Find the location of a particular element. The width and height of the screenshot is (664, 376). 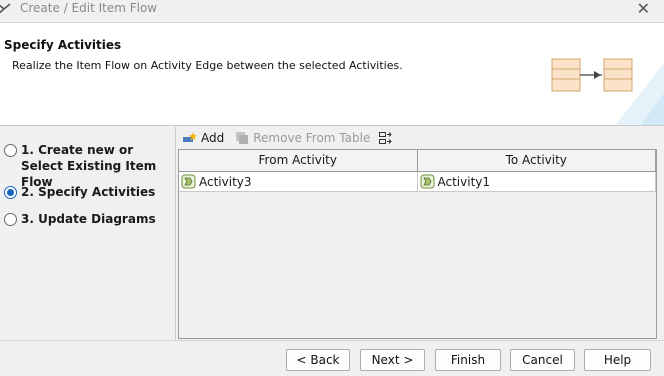

table-options-button is located at coordinates (387, 138).